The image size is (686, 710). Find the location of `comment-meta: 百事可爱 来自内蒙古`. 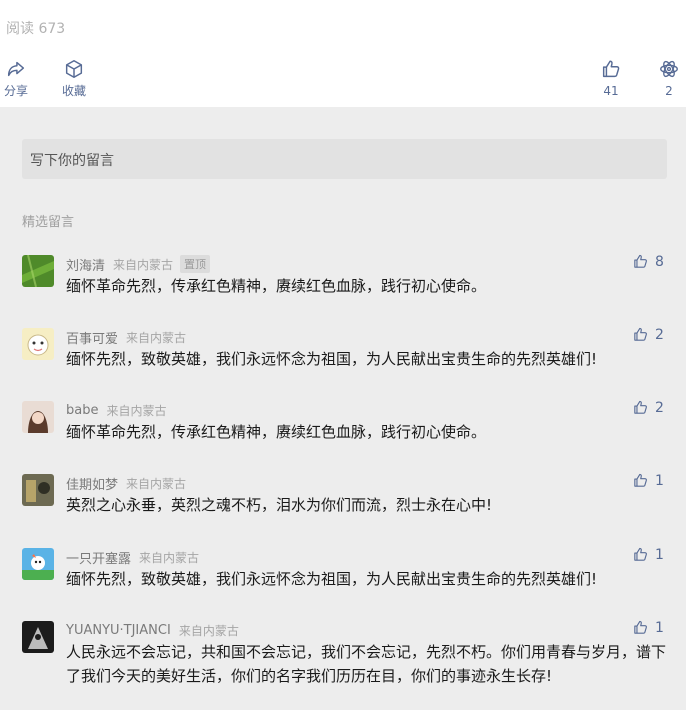

comment-meta: 百事可爱 来自内蒙古 is located at coordinates (126, 337).